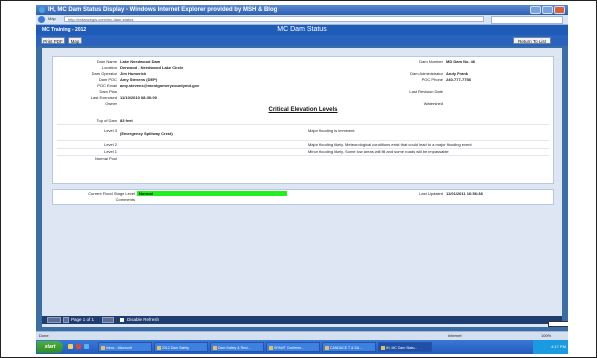 This screenshot has width=597, height=358. Describe the element at coordinates (122, 320) in the screenshot. I see `disable-refresh-checkbox` at that location.